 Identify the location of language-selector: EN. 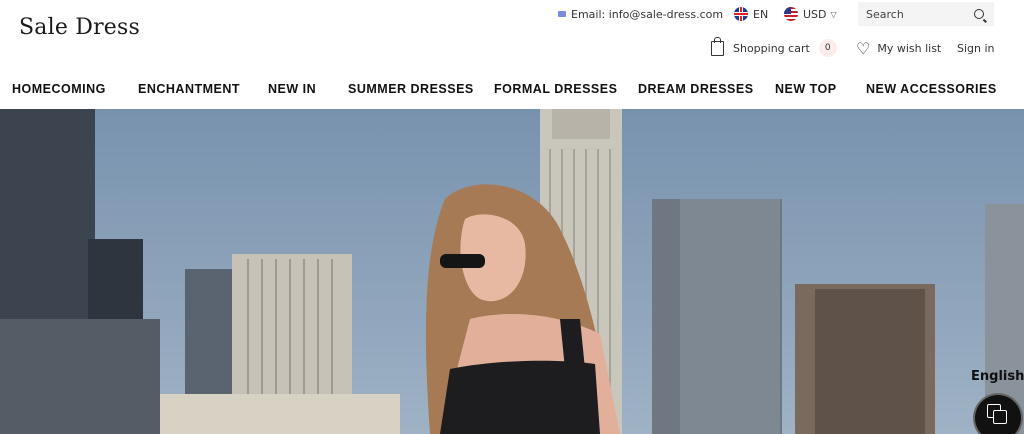
(751, 14).